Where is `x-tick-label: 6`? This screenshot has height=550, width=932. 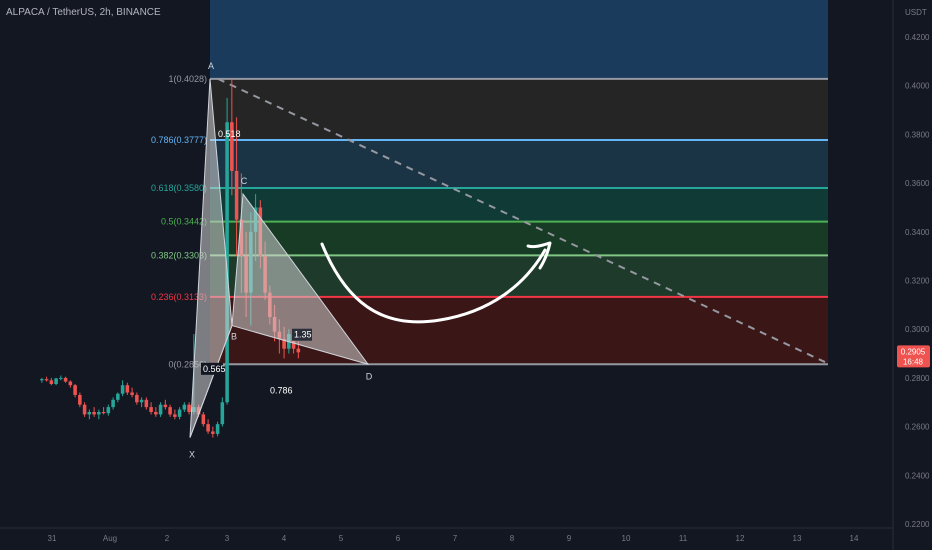
x-tick-label: 6 is located at coordinates (398, 538).